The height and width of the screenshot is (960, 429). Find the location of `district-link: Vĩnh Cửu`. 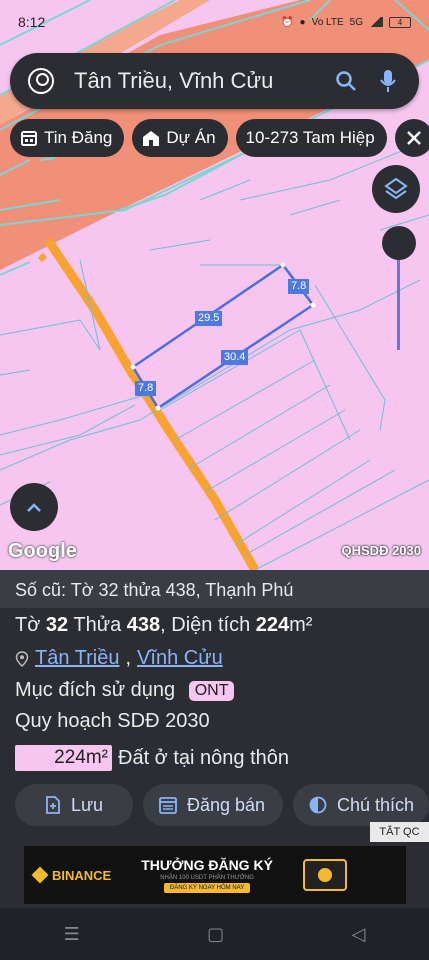

district-link: Vĩnh Cửu is located at coordinates (180, 658).